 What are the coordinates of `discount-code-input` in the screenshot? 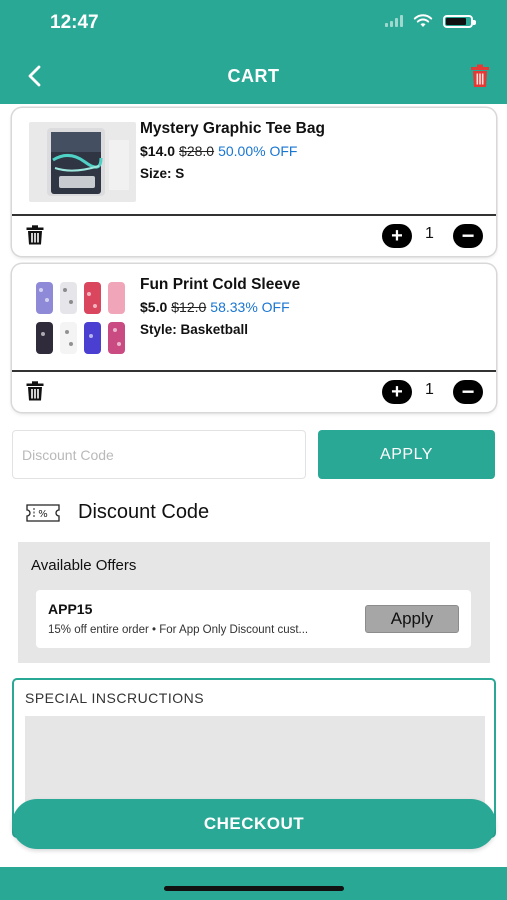 It's located at (159, 454).